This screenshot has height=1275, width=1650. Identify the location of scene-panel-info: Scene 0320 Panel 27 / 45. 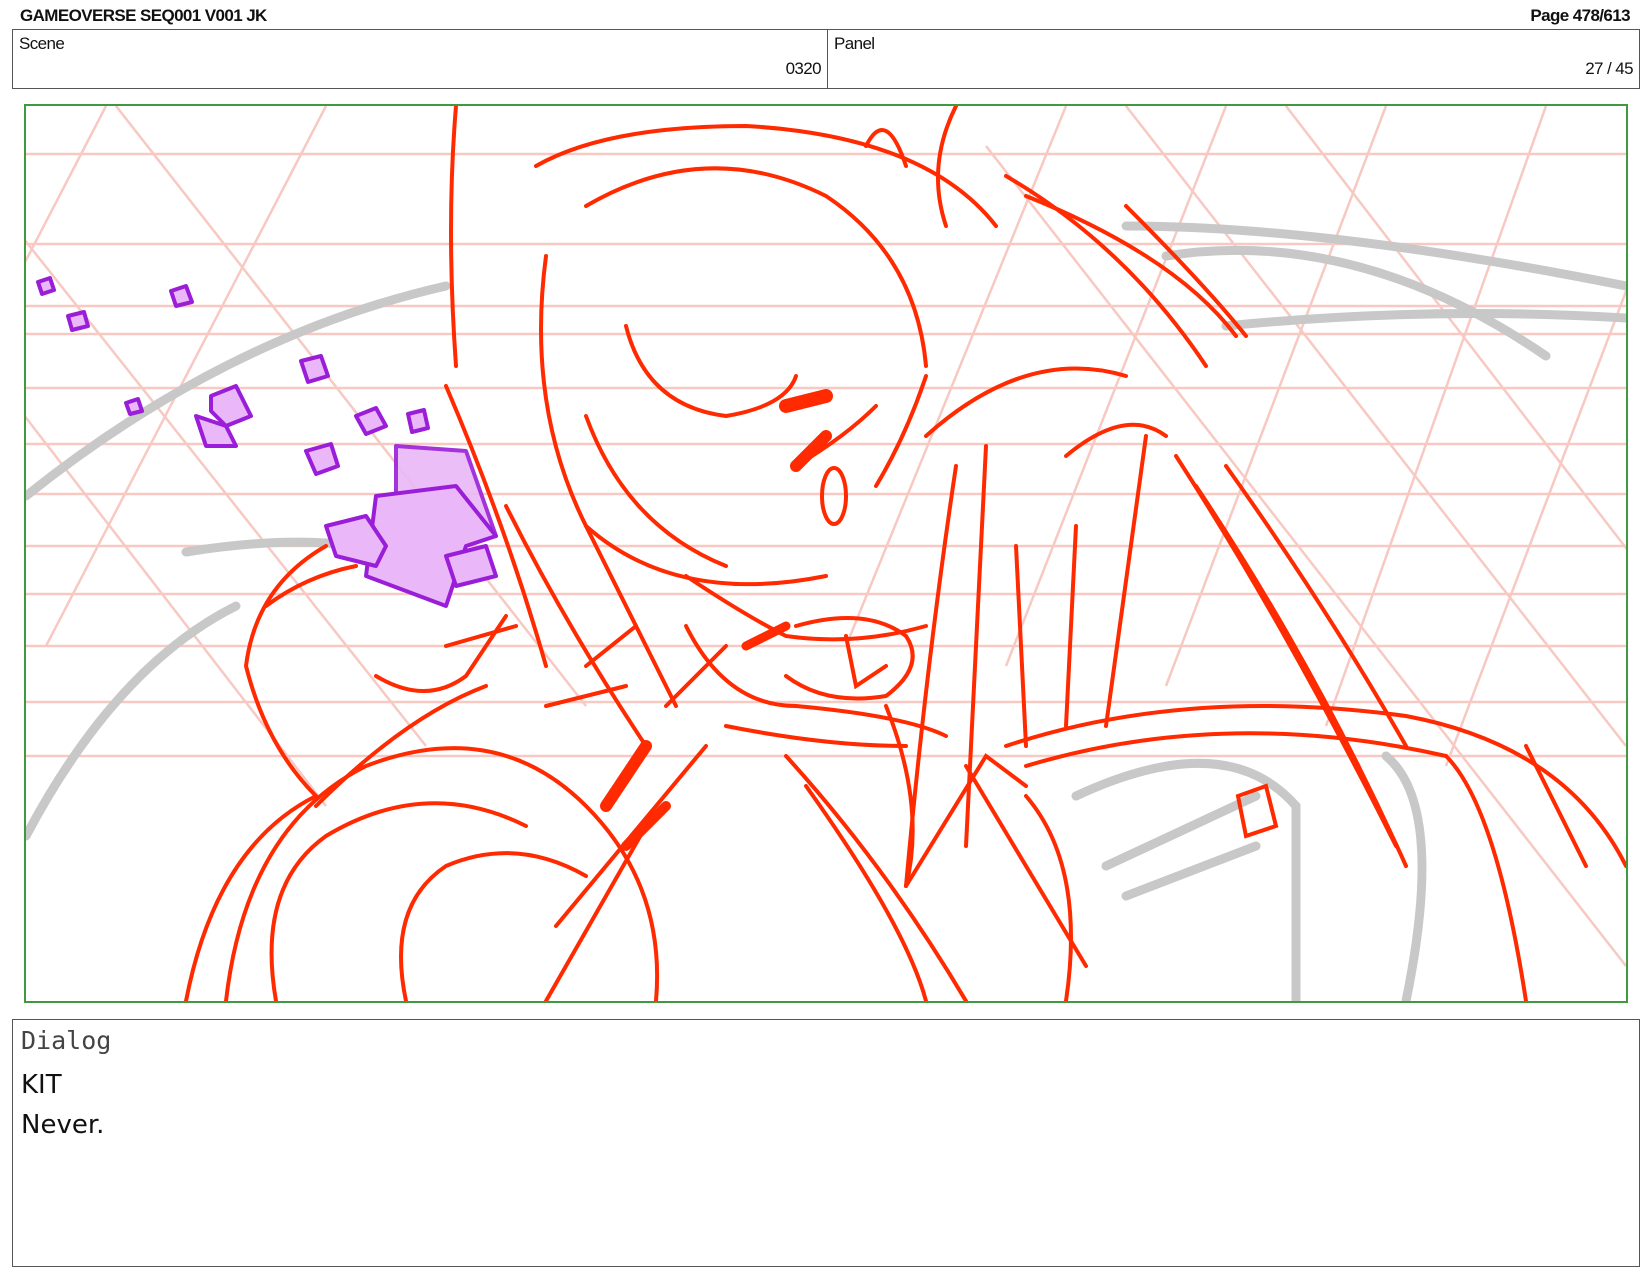
(826, 59).